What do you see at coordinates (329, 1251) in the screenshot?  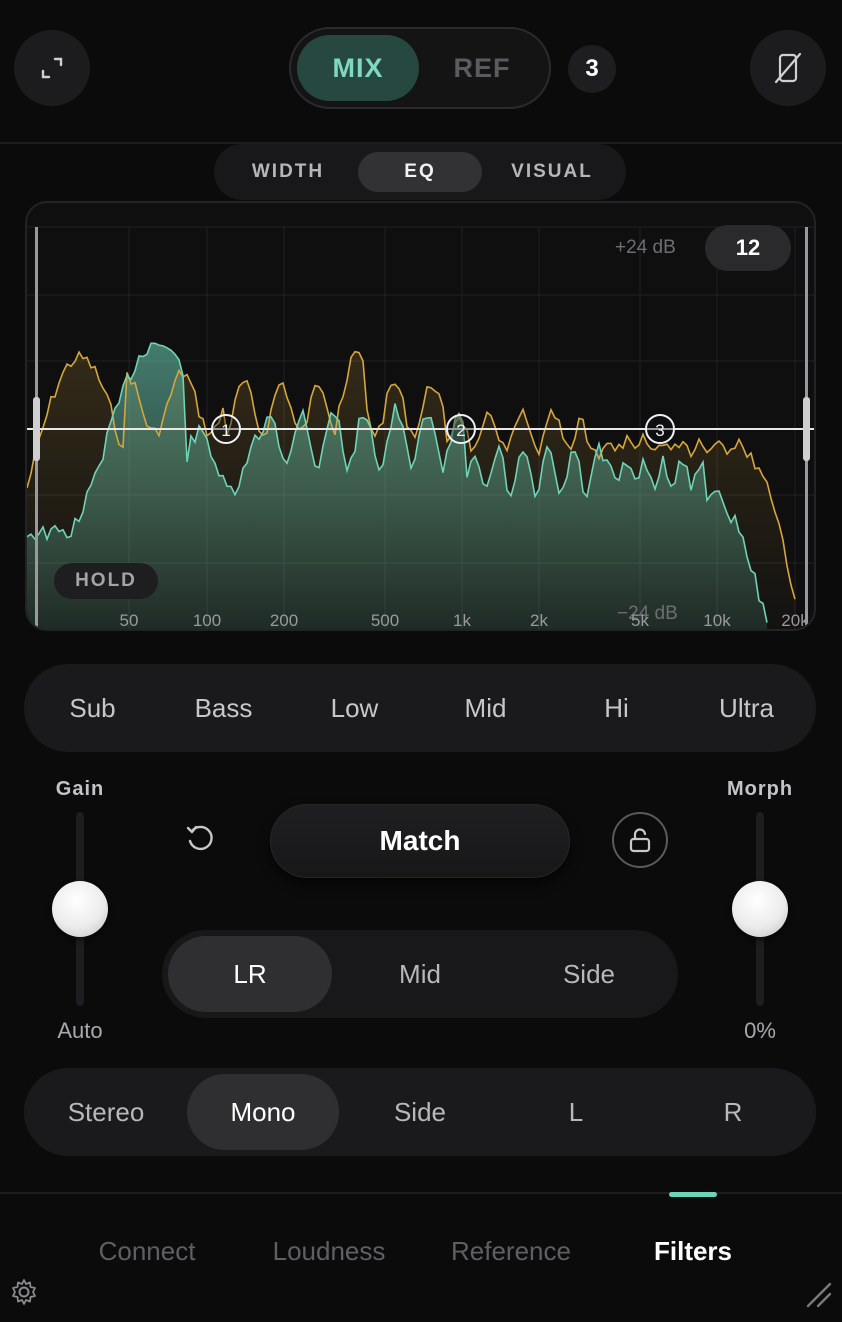 I see `nav-loudness: Loudness` at bounding box center [329, 1251].